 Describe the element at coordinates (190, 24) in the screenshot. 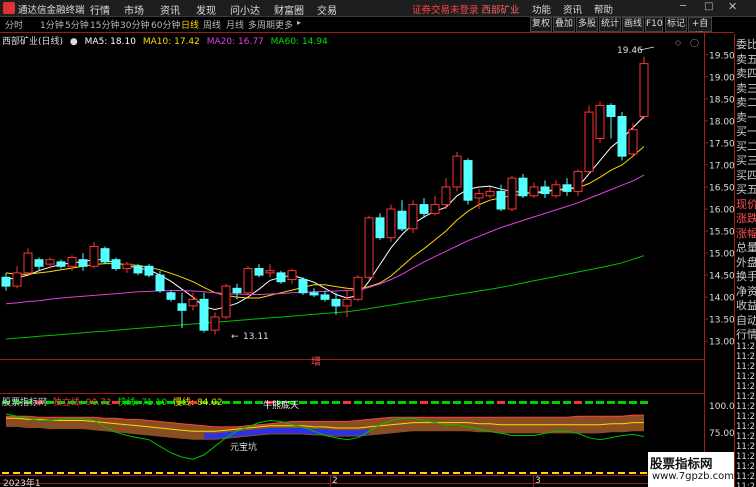

I see `period-daily: 日线` at that location.